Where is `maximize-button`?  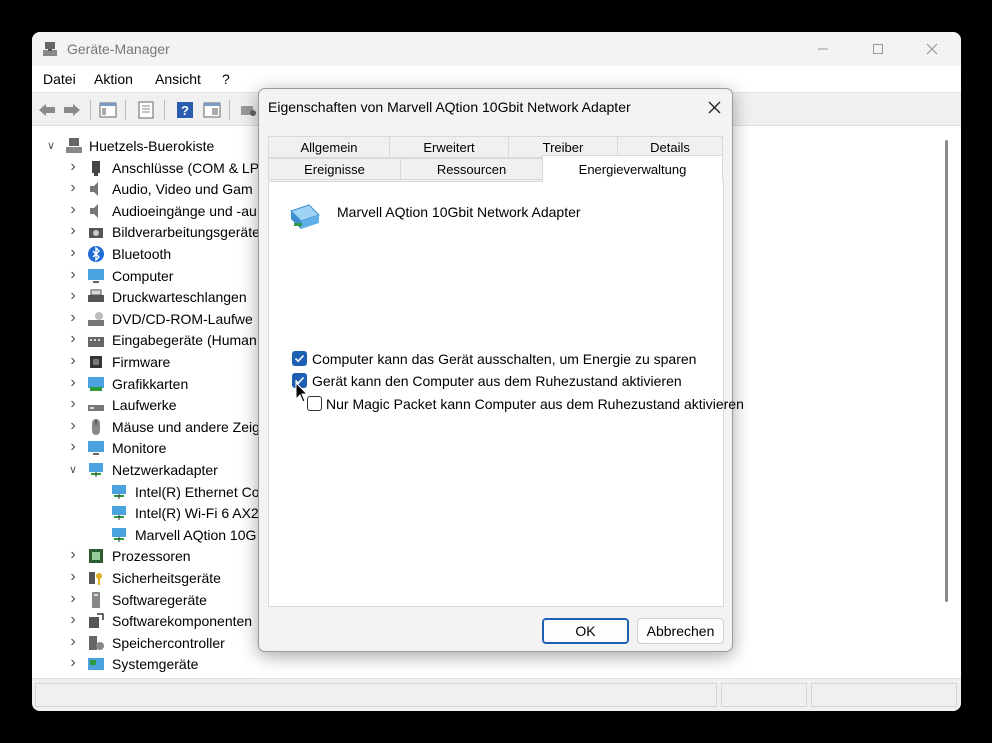 maximize-button is located at coordinates (878, 49).